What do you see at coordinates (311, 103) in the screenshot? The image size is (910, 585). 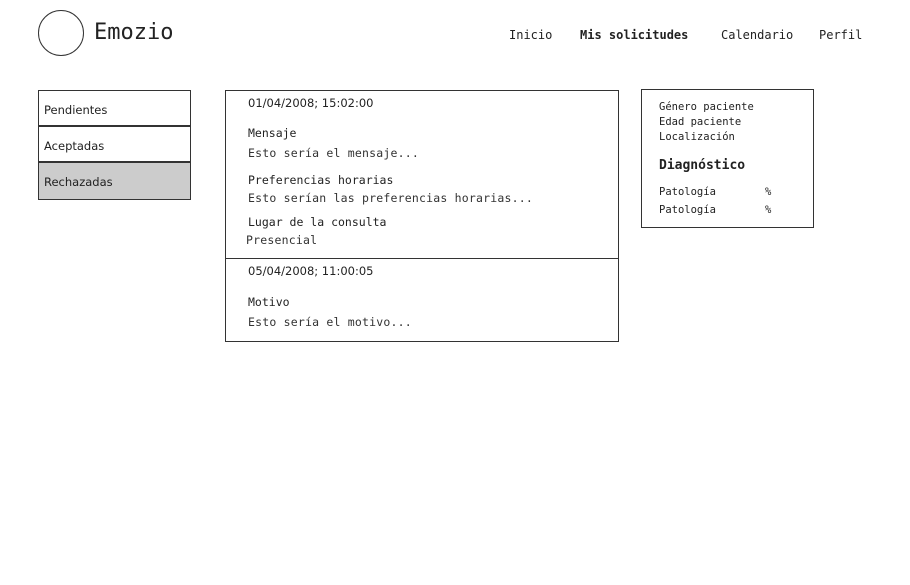 I see `request-timestamp: 01/04/2008; 15:02:00` at bounding box center [311, 103].